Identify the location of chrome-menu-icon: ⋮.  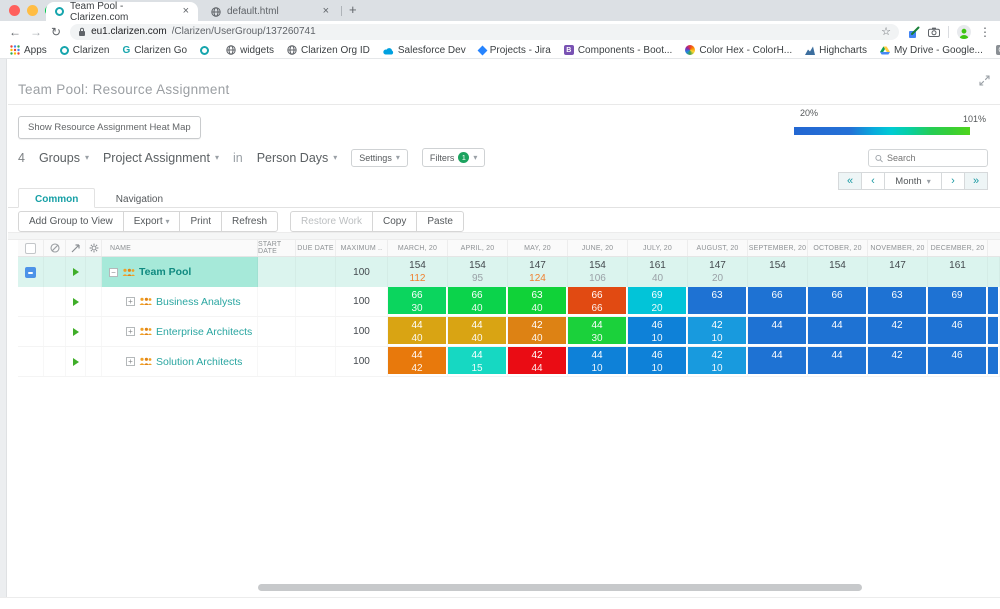
(985, 32).